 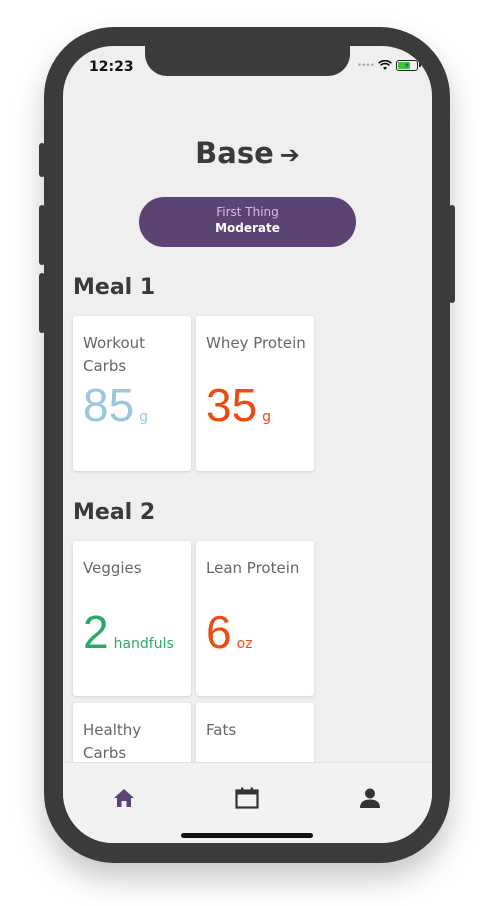 I want to click on macro-card-lean-protein: Lean Protein 6 oz, so click(x=255, y=618).